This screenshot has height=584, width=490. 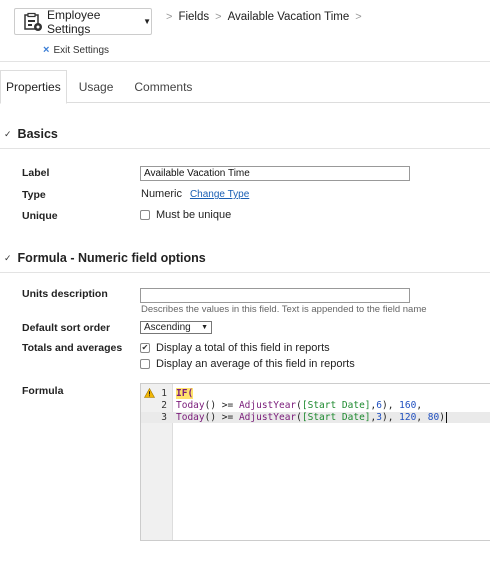 What do you see at coordinates (46, 50) in the screenshot?
I see `close-icon: ×` at bounding box center [46, 50].